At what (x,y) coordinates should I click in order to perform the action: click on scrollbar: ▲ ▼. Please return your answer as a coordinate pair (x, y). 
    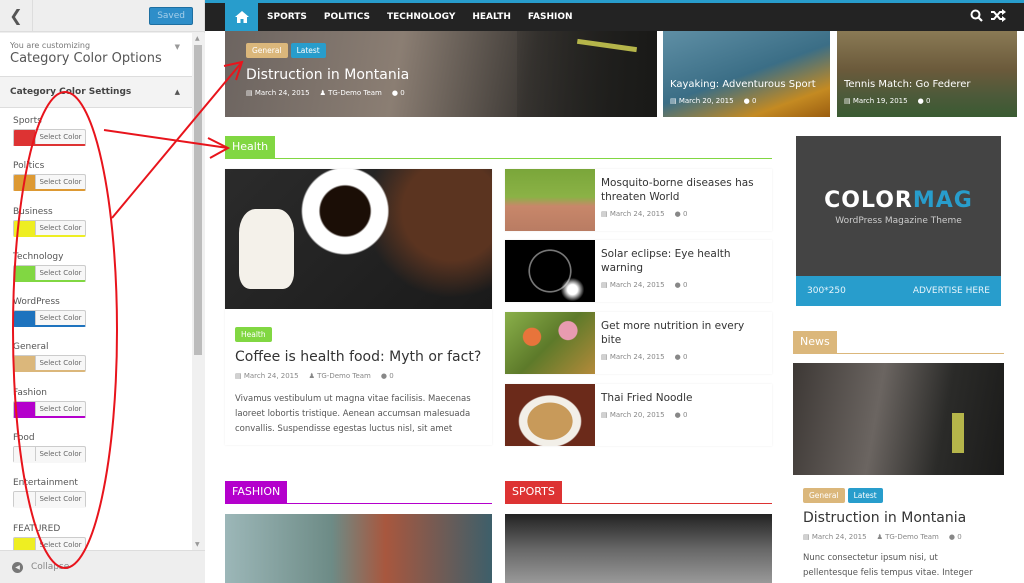
    Looking at the image, I should click on (198, 291).